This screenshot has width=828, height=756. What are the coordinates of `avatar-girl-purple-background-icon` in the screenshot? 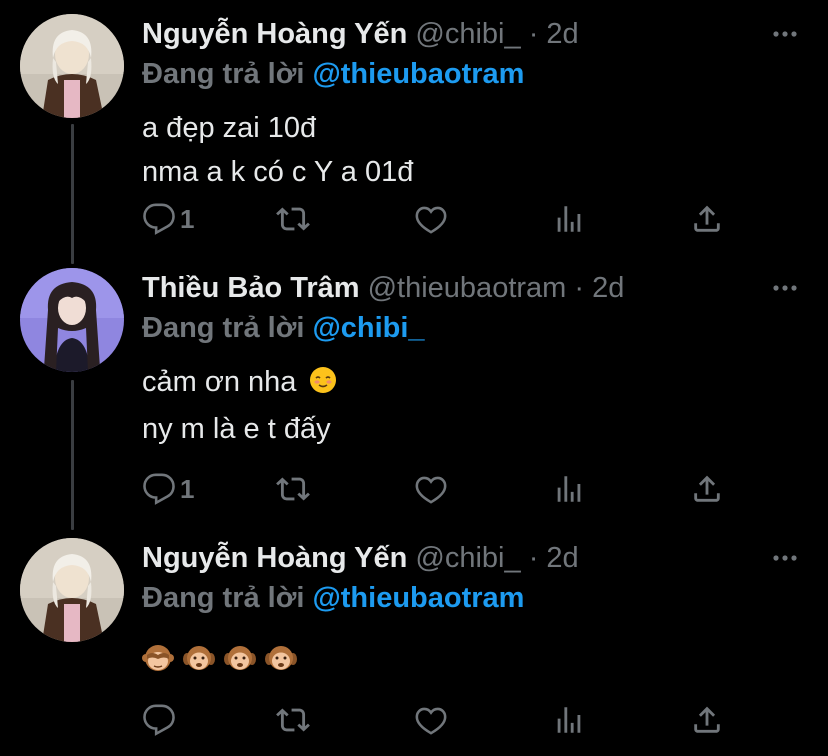 It's located at (72, 320).